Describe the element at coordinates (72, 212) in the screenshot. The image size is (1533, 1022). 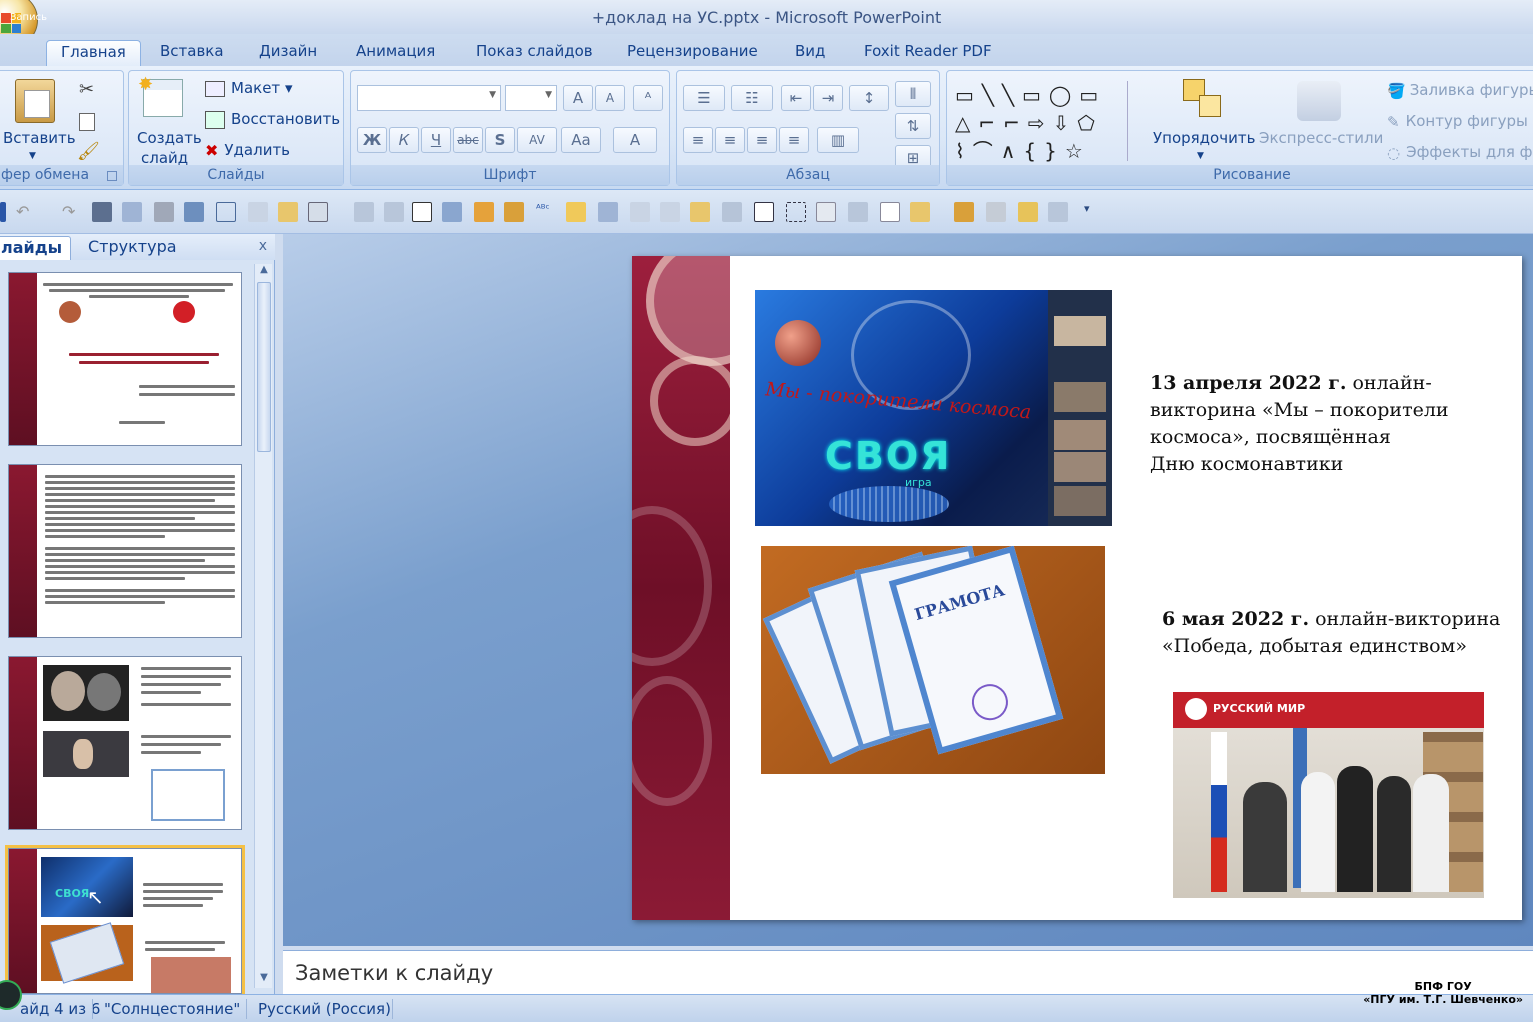
I see `redo-icon: ↷` at that location.